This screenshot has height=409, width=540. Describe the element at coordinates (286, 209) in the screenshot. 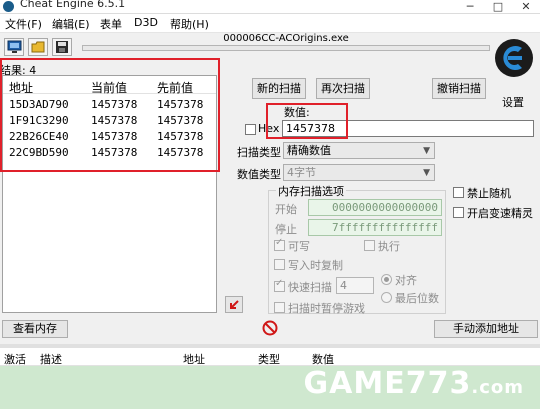

I see `start-label: 开始` at that location.